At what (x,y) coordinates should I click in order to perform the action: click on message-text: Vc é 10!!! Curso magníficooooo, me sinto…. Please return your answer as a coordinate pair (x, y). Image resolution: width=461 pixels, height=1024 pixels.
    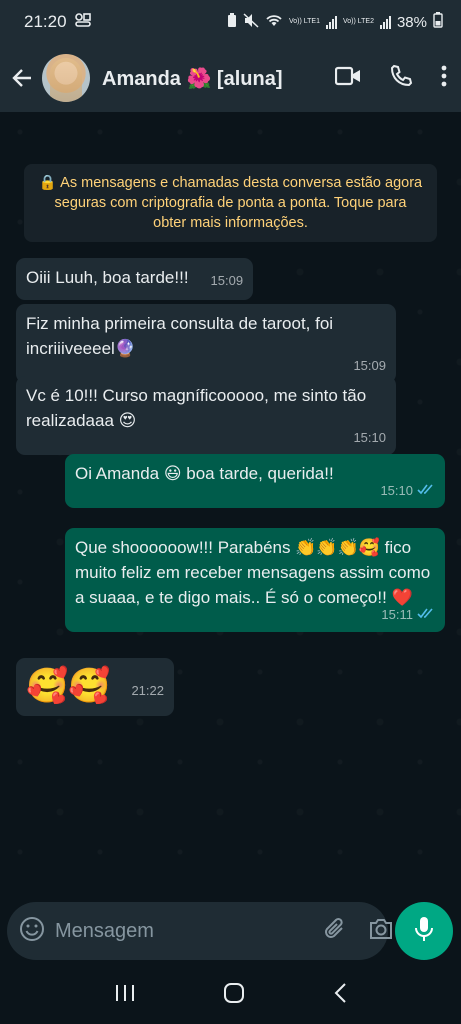
    Looking at the image, I should click on (196, 408).